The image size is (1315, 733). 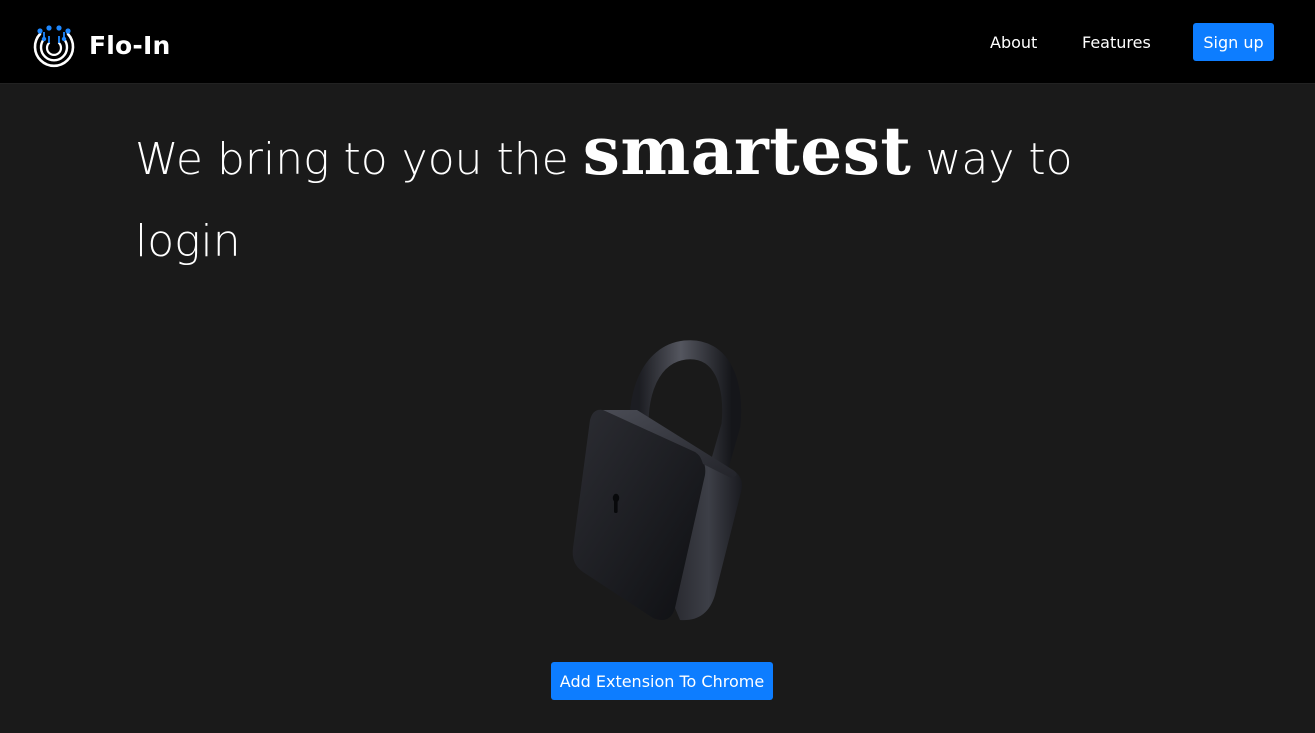 What do you see at coordinates (1013, 42) in the screenshot?
I see `nav-link-about: About` at bounding box center [1013, 42].